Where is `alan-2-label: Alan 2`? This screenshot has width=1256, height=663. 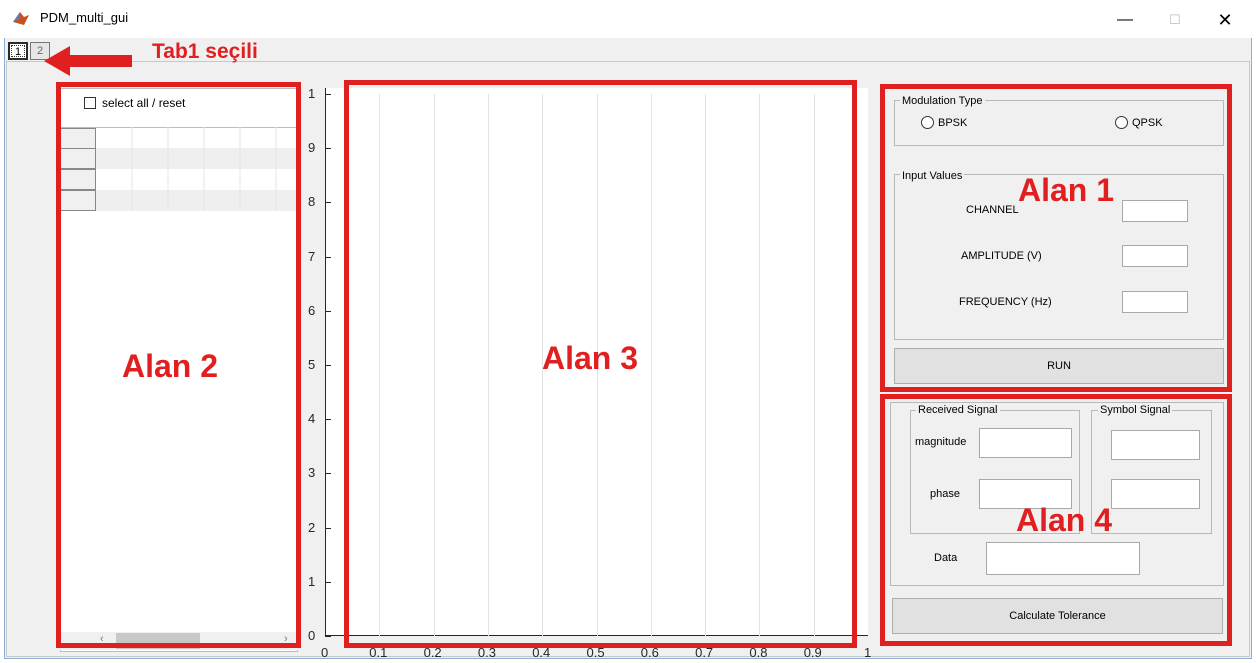 alan-2-label: Alan 2 is located at coordinates (170, 366).